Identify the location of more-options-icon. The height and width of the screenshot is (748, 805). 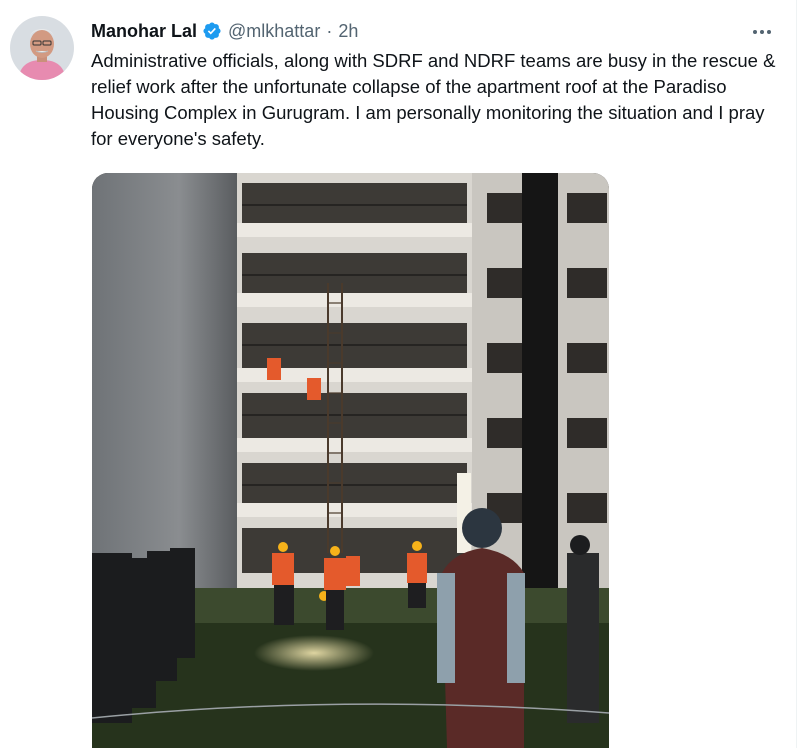
(762, 32).